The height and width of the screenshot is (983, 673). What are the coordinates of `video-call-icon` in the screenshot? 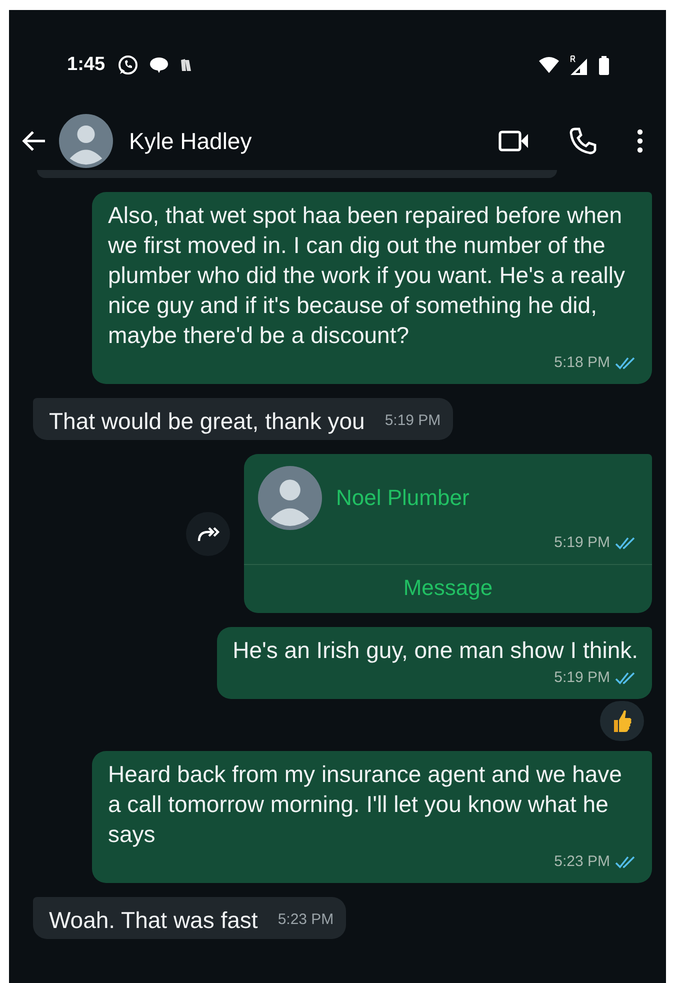 It's located at (514, 141).